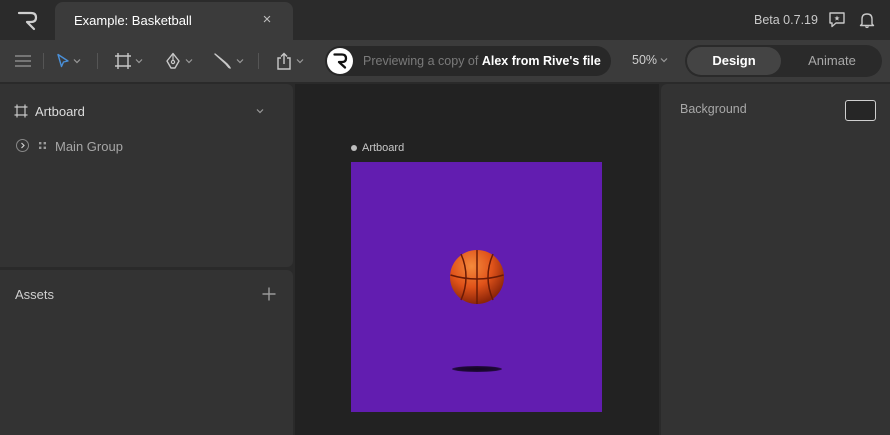 The width and height of the screenshot is (890, 435). Describe the element at coordinates (269, 294) in the screenshot. I see `plus-icon` at that location.